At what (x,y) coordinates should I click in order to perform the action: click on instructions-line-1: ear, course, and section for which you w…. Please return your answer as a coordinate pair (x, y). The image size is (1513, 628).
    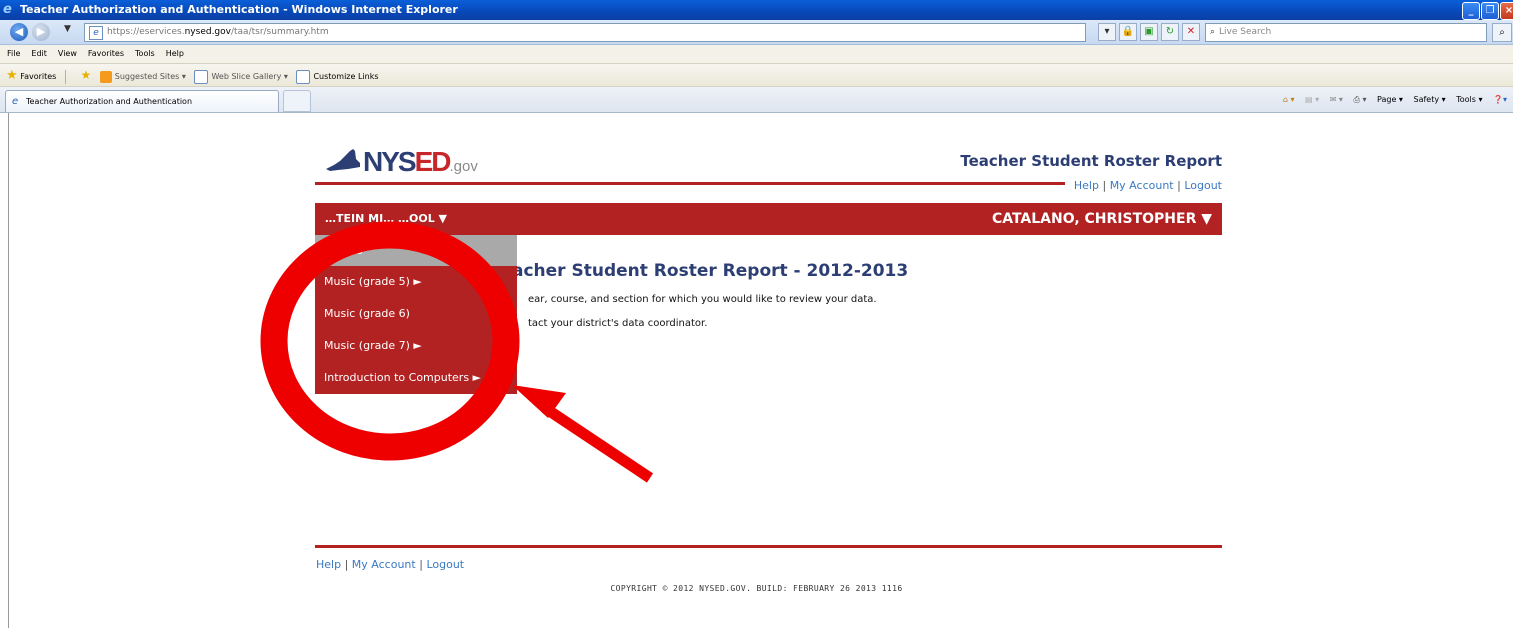
    Looking at the image, I should click on (702, 299).